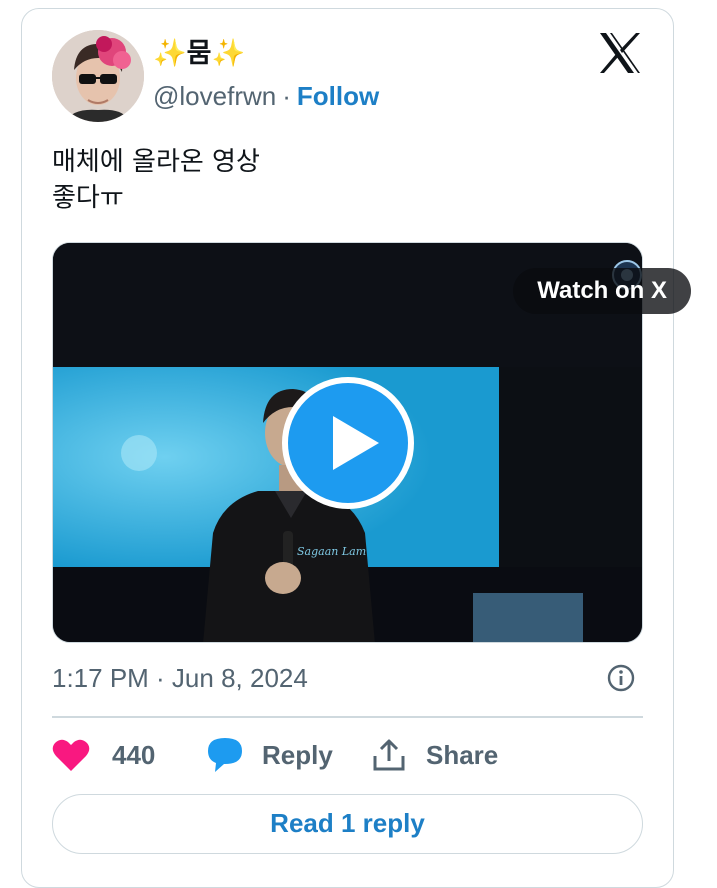  What do you see at coordinates (347, 824) in the screenshot?
I see `read-replies-button: Read 1 reply` at bounding box center [347, 824].